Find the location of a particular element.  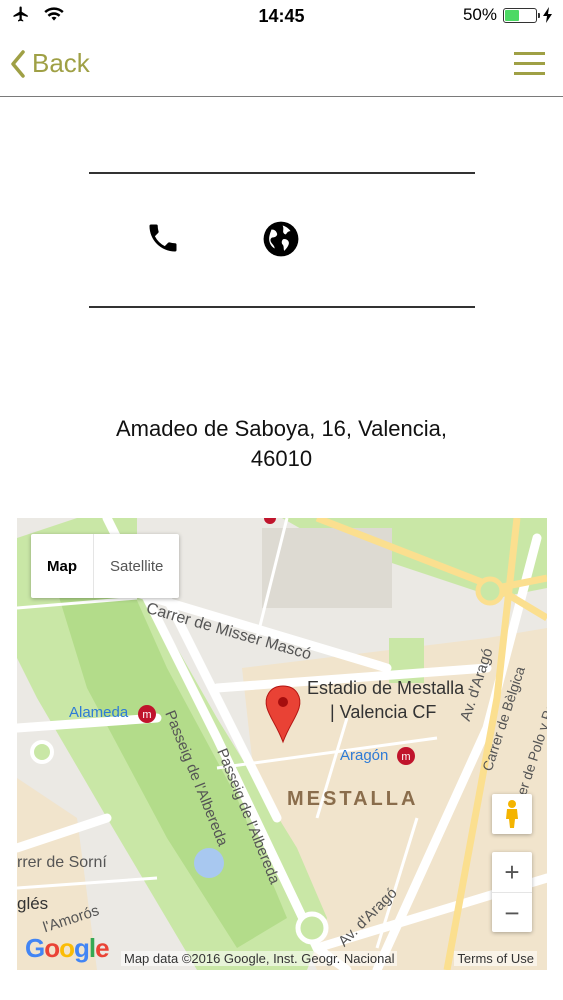

street-view-button is located at coordinates (512, 814).